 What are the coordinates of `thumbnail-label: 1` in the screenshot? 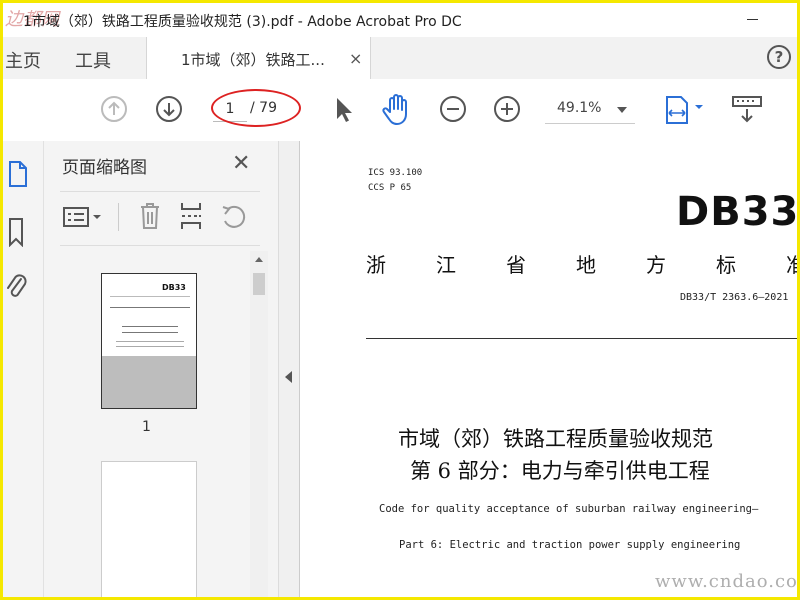 It's located at (146, 427).